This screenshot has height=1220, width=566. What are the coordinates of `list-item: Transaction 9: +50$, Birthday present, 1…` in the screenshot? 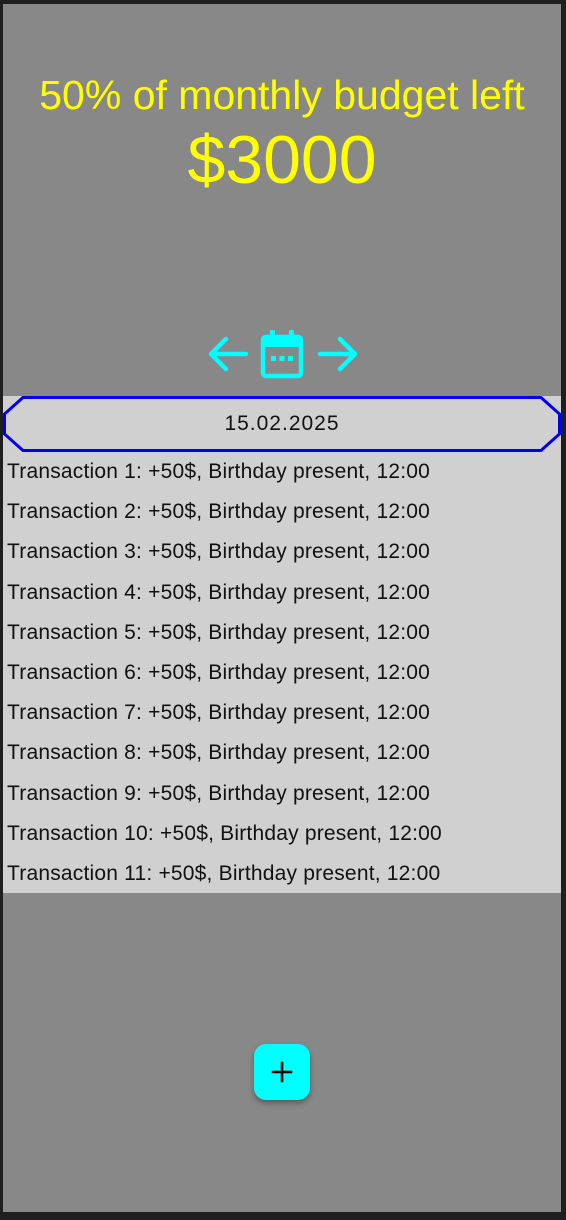 It's located at (224, 794).